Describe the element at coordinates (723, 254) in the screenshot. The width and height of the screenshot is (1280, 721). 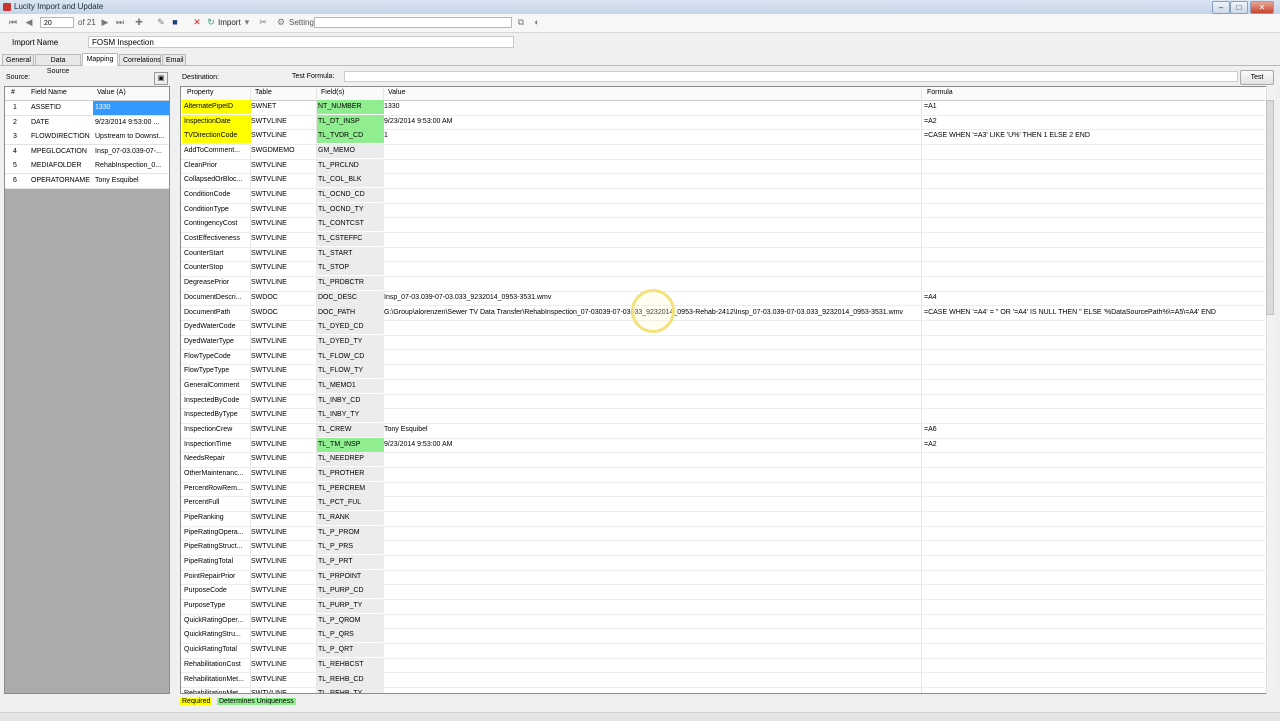
I see `mapping-row: CounterStart SWTVLINE TL_START` at that location.